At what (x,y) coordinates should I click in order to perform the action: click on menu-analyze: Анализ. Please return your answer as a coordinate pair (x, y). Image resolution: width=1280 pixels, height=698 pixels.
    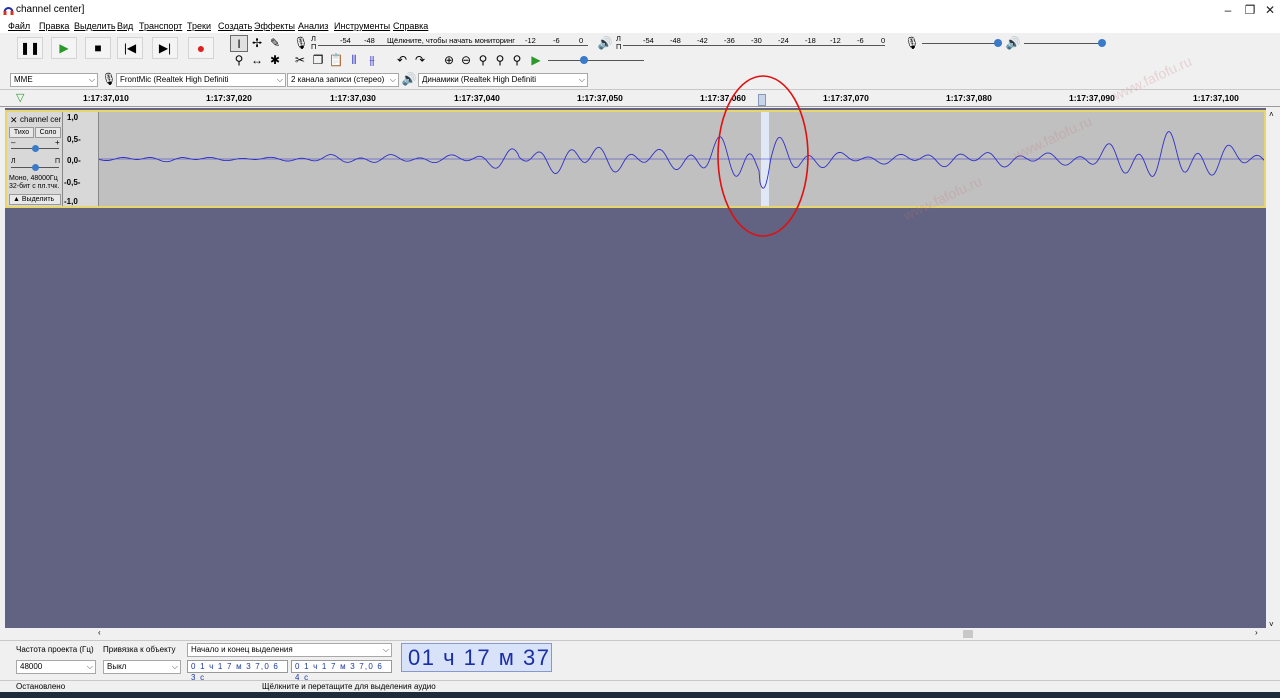
    Looking at the image, I should click on (313, 26).